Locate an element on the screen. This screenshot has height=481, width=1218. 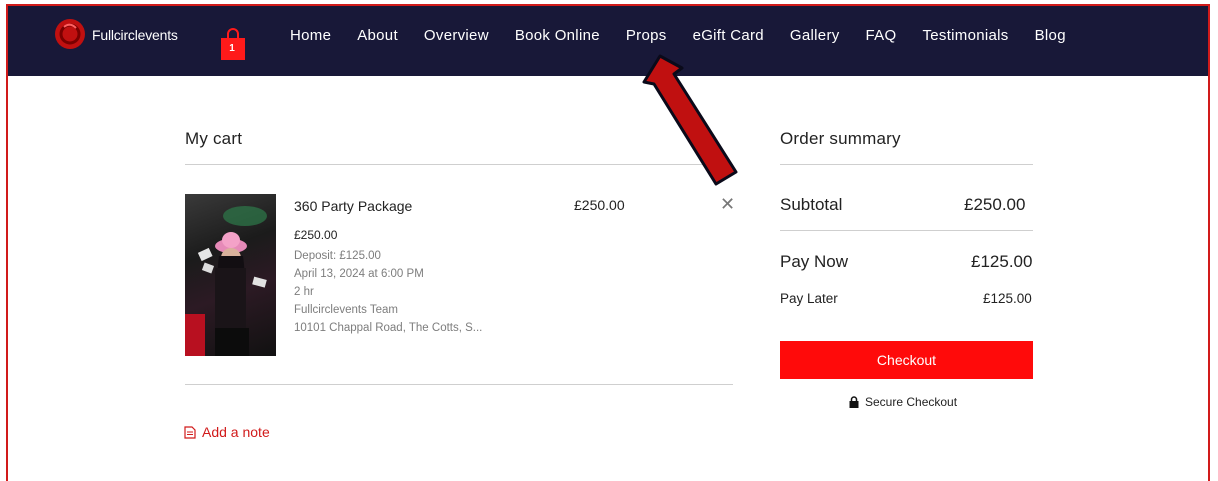
cart-divider-bottom is located at coordinates (459, 384).